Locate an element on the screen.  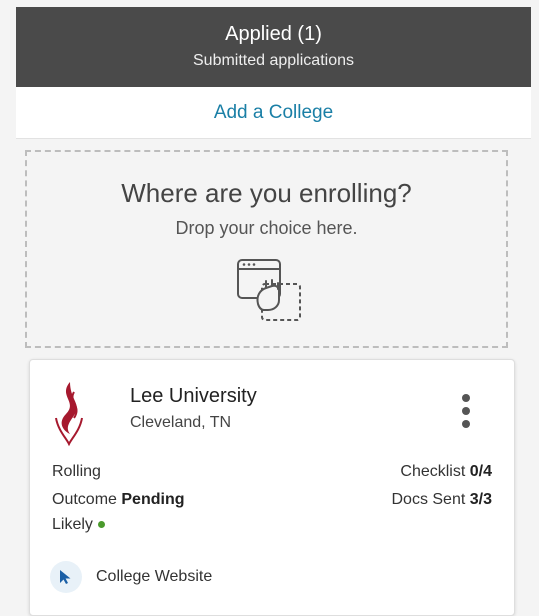
applied-subtitle: Submitted applications is located at coordinates (273, 60).